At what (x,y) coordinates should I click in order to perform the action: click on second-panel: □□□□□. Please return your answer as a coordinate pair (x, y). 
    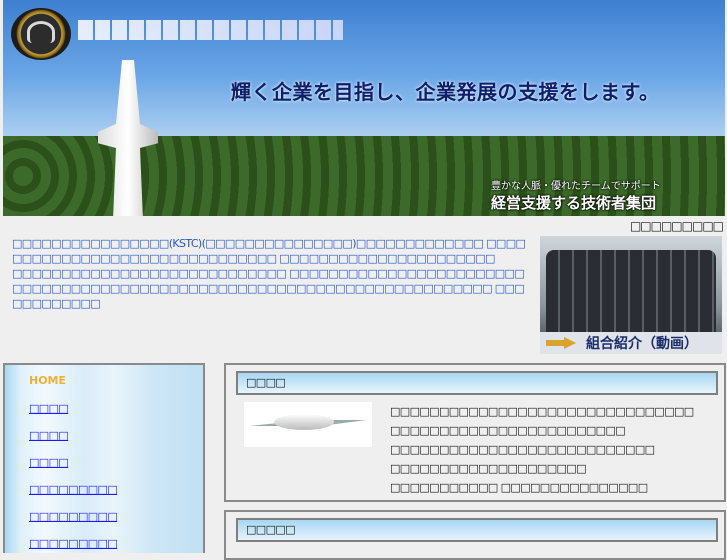
    Looking at the image, I should click on (475, 535).